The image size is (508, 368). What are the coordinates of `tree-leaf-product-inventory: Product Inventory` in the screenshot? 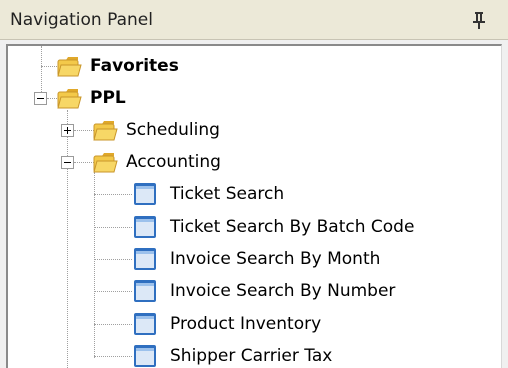 It's located at (226, 324).